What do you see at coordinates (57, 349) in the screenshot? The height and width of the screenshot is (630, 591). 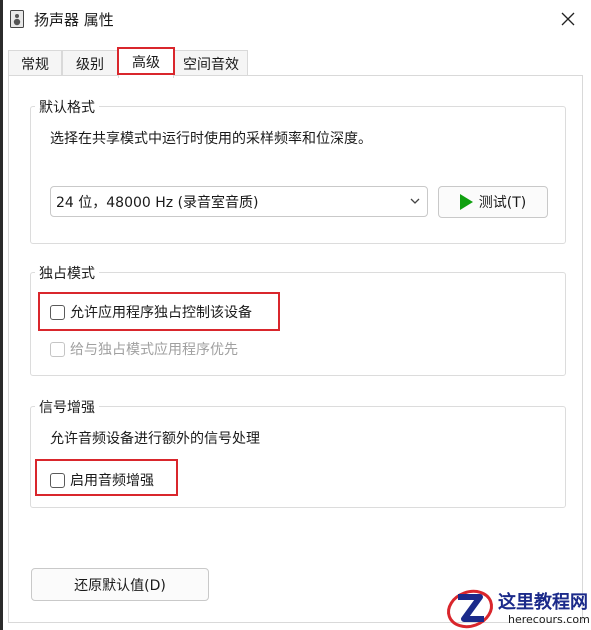 I see `exclusive-priority-checkbox` at bounding box center [57, 349].